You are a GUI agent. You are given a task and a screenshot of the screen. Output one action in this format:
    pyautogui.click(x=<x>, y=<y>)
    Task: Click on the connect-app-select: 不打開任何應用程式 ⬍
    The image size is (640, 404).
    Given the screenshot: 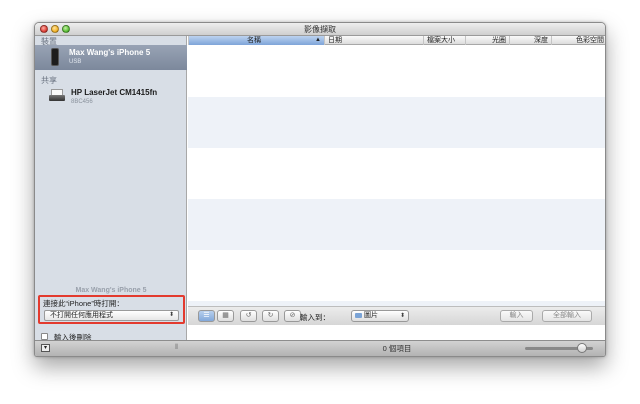 What is the action you would take?
    pyautogui.click(x=111, y=315)
    